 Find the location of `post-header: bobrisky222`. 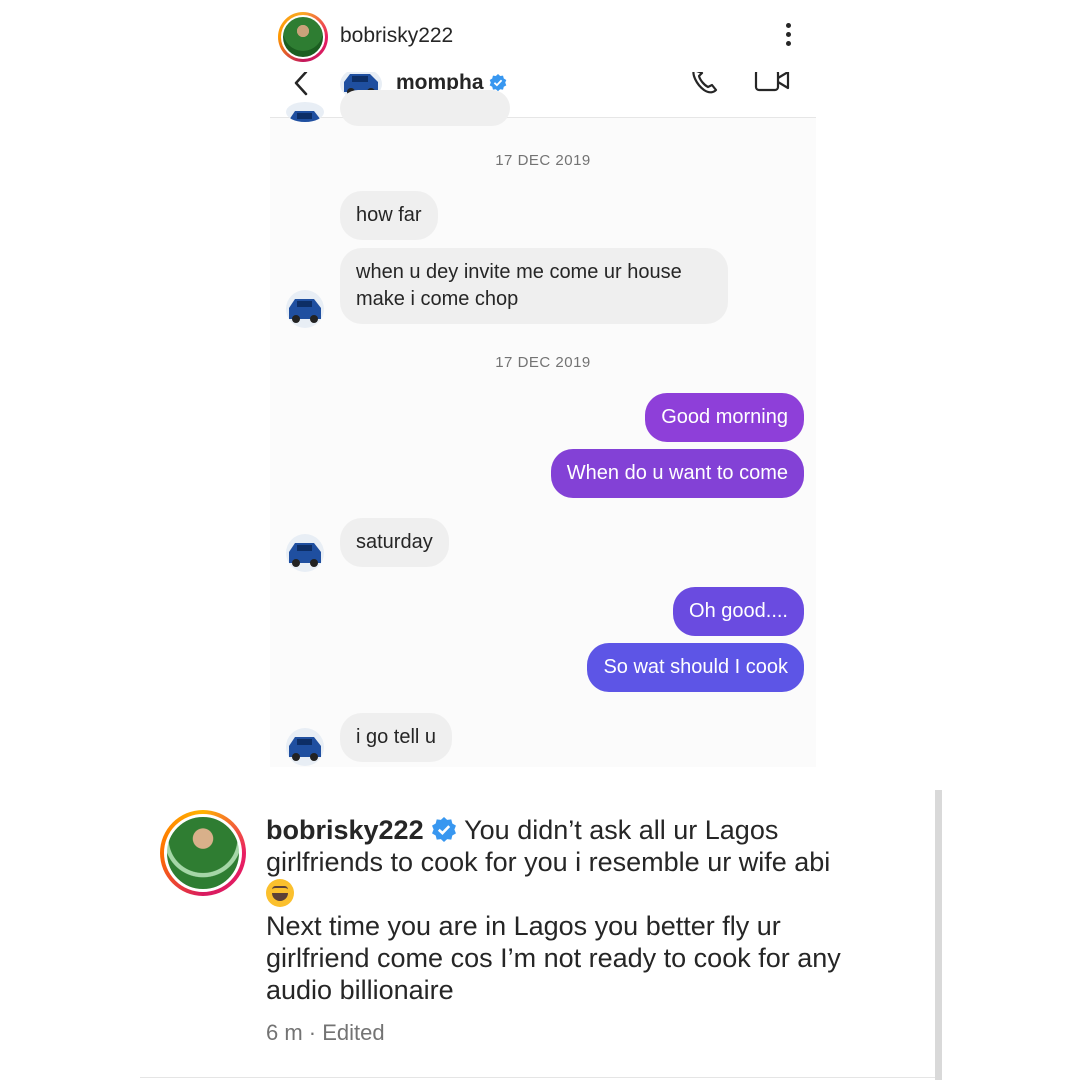

post-header: bobrisky222 is located at coordinates (543, 36).